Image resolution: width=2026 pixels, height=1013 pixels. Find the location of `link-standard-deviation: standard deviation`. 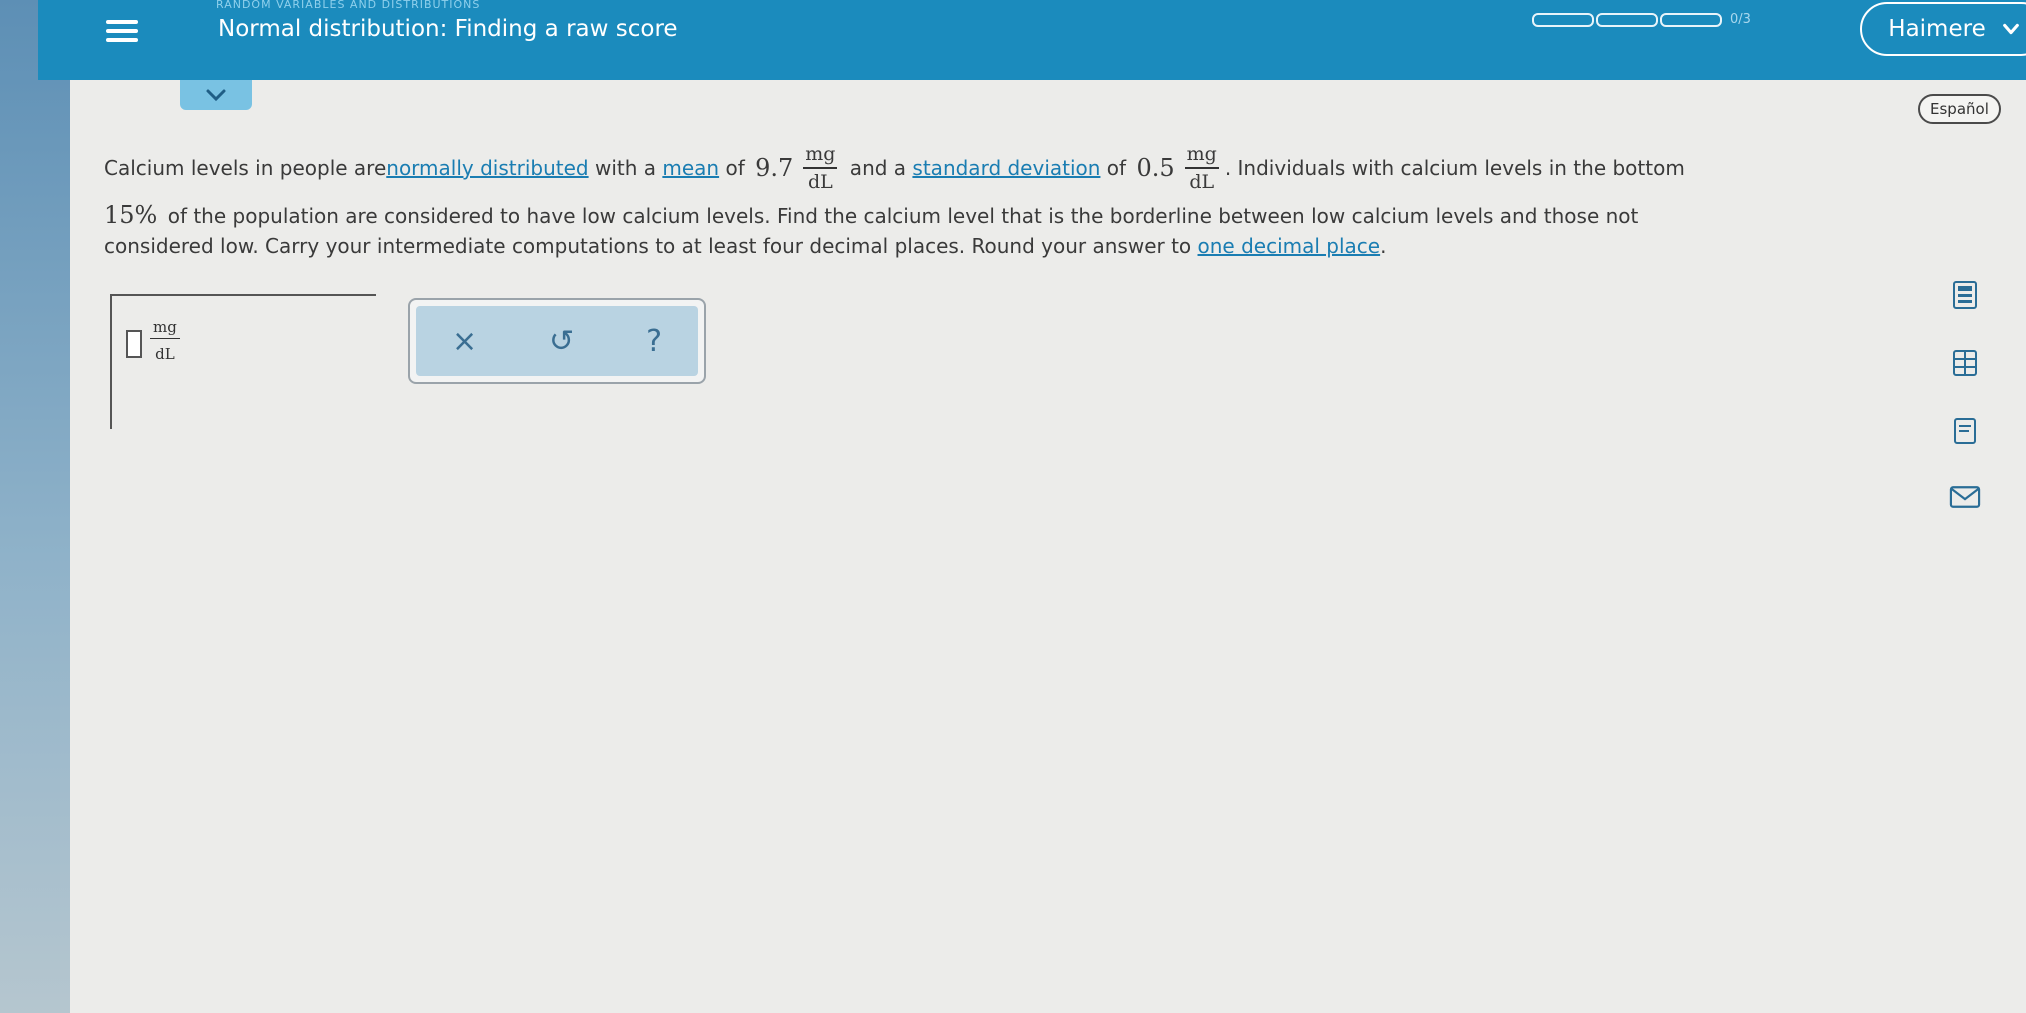

link-standard-deviation: standard deviation is located at coordinates (1006, 168).